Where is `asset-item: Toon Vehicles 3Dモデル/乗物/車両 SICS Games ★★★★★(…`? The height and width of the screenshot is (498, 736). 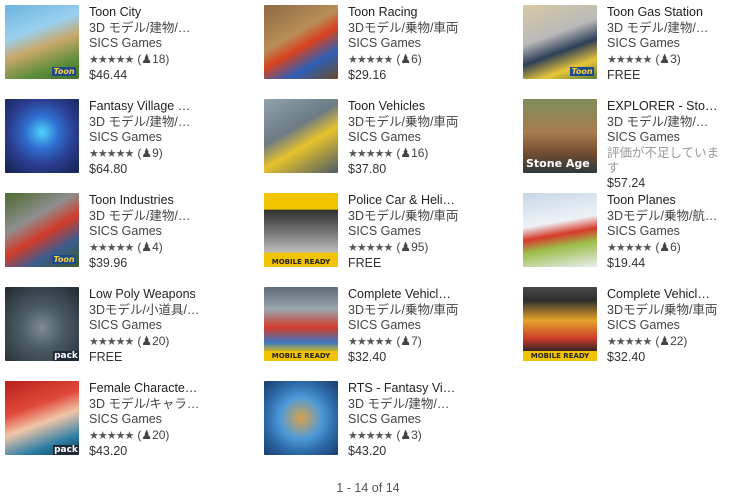 asset-item: Toon Vehicles 3Dモデル/乗物/車両 SICS Games ★★★★★(… is located at coordinates (369, 139).